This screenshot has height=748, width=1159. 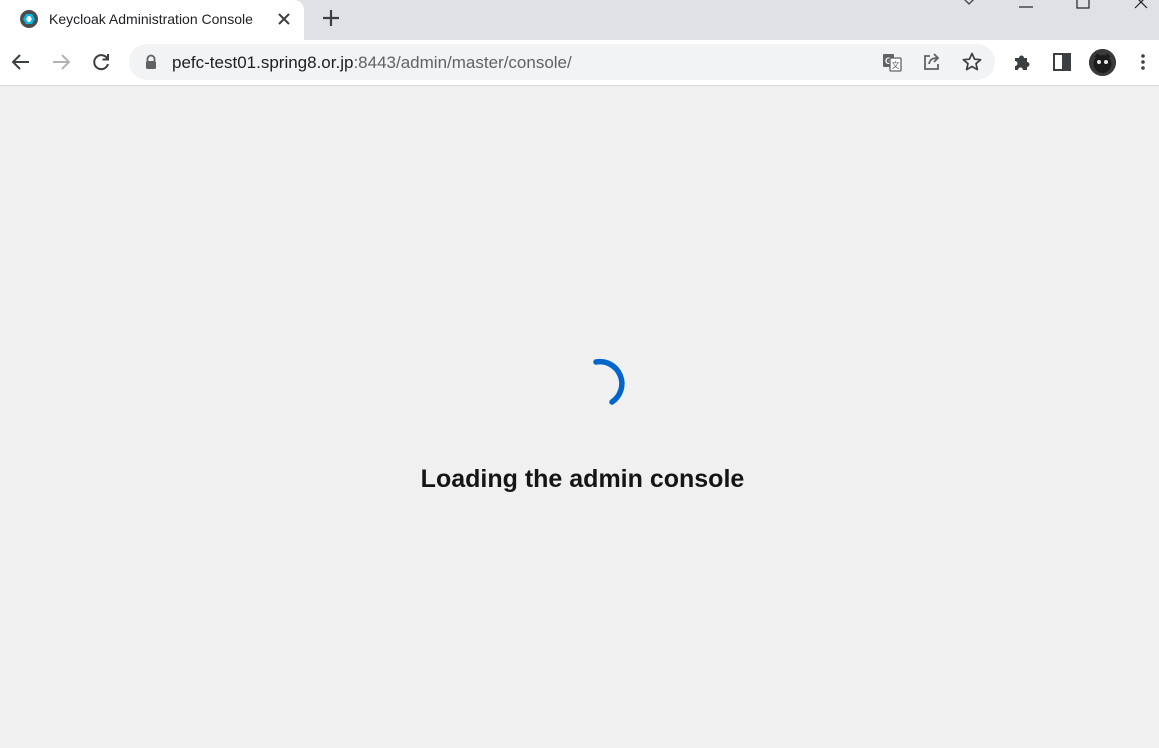 What do you see at coordinates (21, 62) in the screenshot?
I see `back-arrow-icon` at bounding box center [21, 62].